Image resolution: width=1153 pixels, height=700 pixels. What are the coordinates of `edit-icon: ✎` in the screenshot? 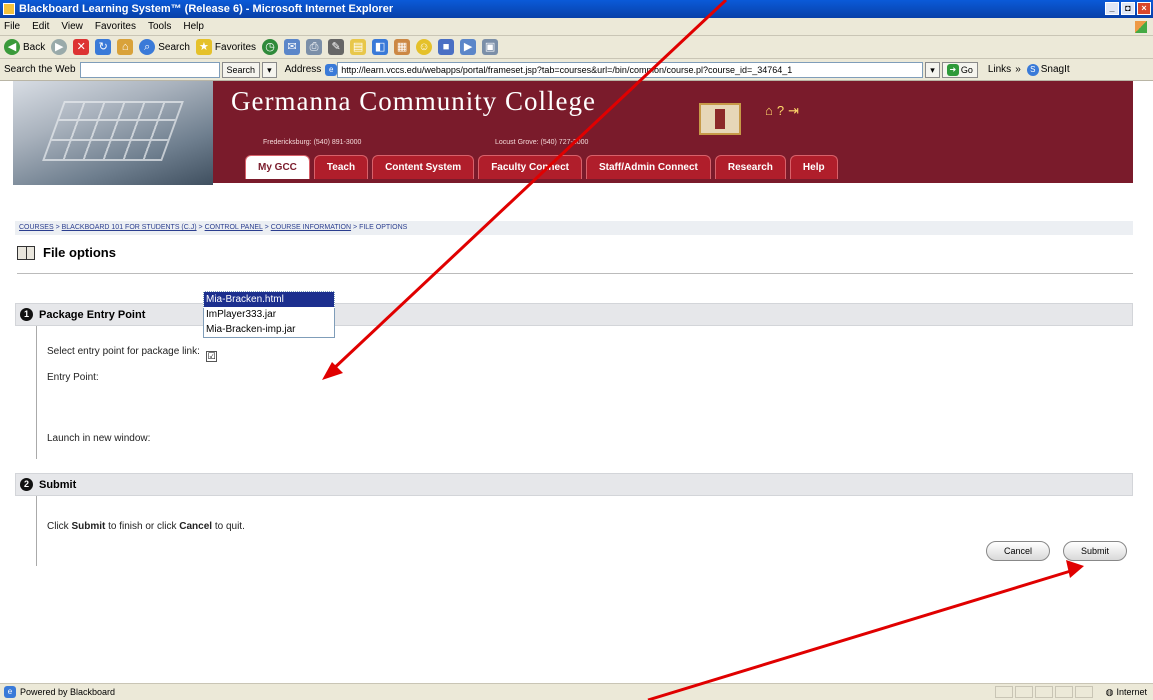 It's located at (336, 47).